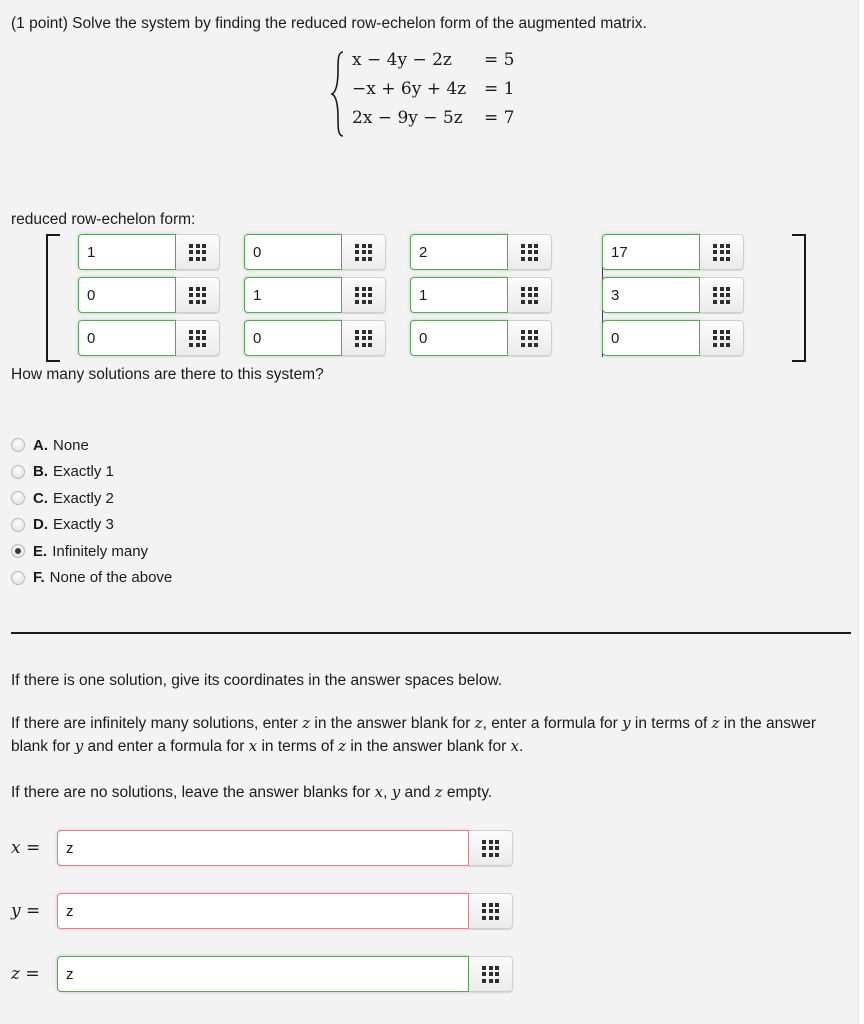 This screenshot has height=1024, width=864. I want to click on matrix-input-group: 0, so click(481, 338).